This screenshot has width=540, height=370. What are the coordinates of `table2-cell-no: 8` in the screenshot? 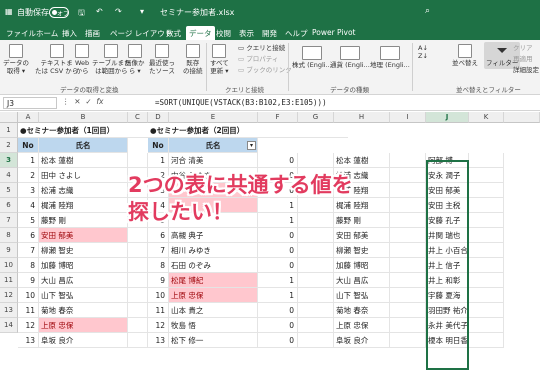 It's located at (158, 265).